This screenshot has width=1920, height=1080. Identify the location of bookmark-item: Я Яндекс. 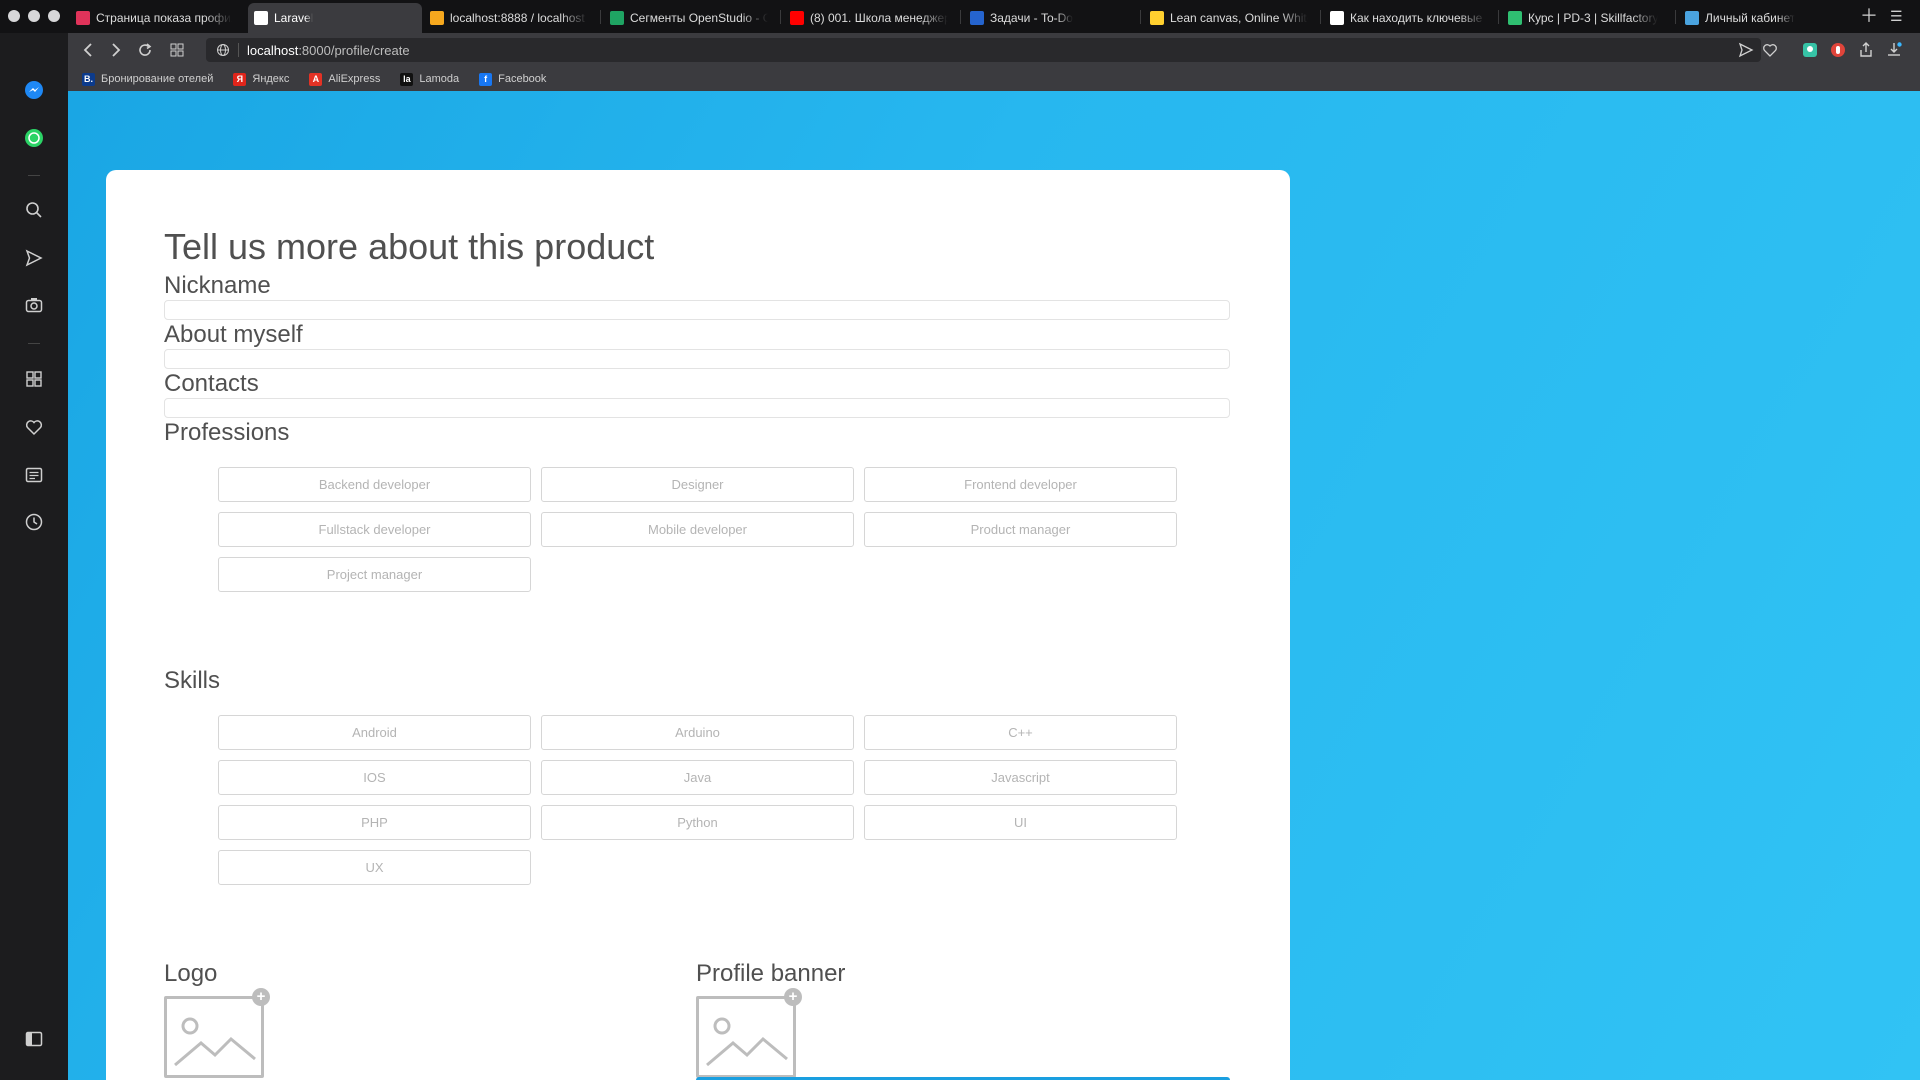
(261, 79).